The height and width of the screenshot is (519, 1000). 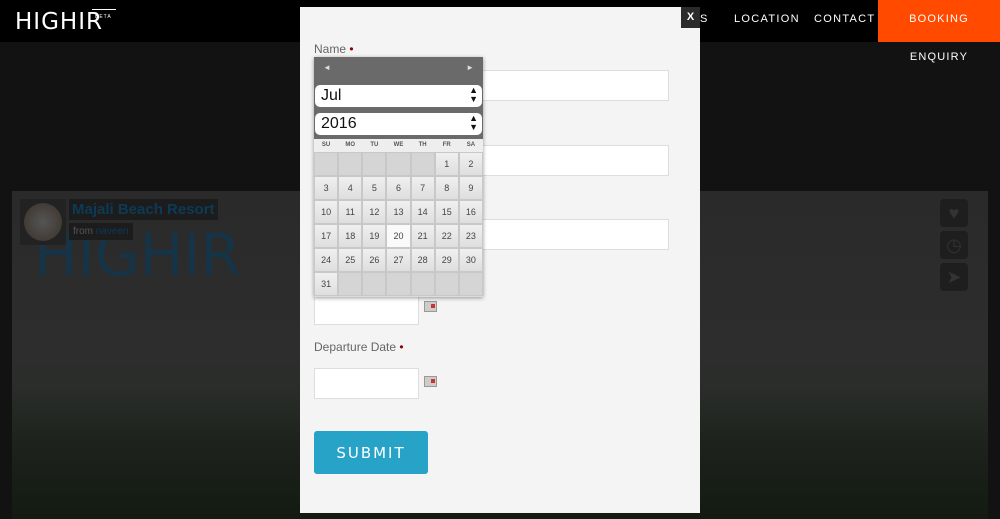 I want to click on day-cell: 7, so click(x=422, y=188).